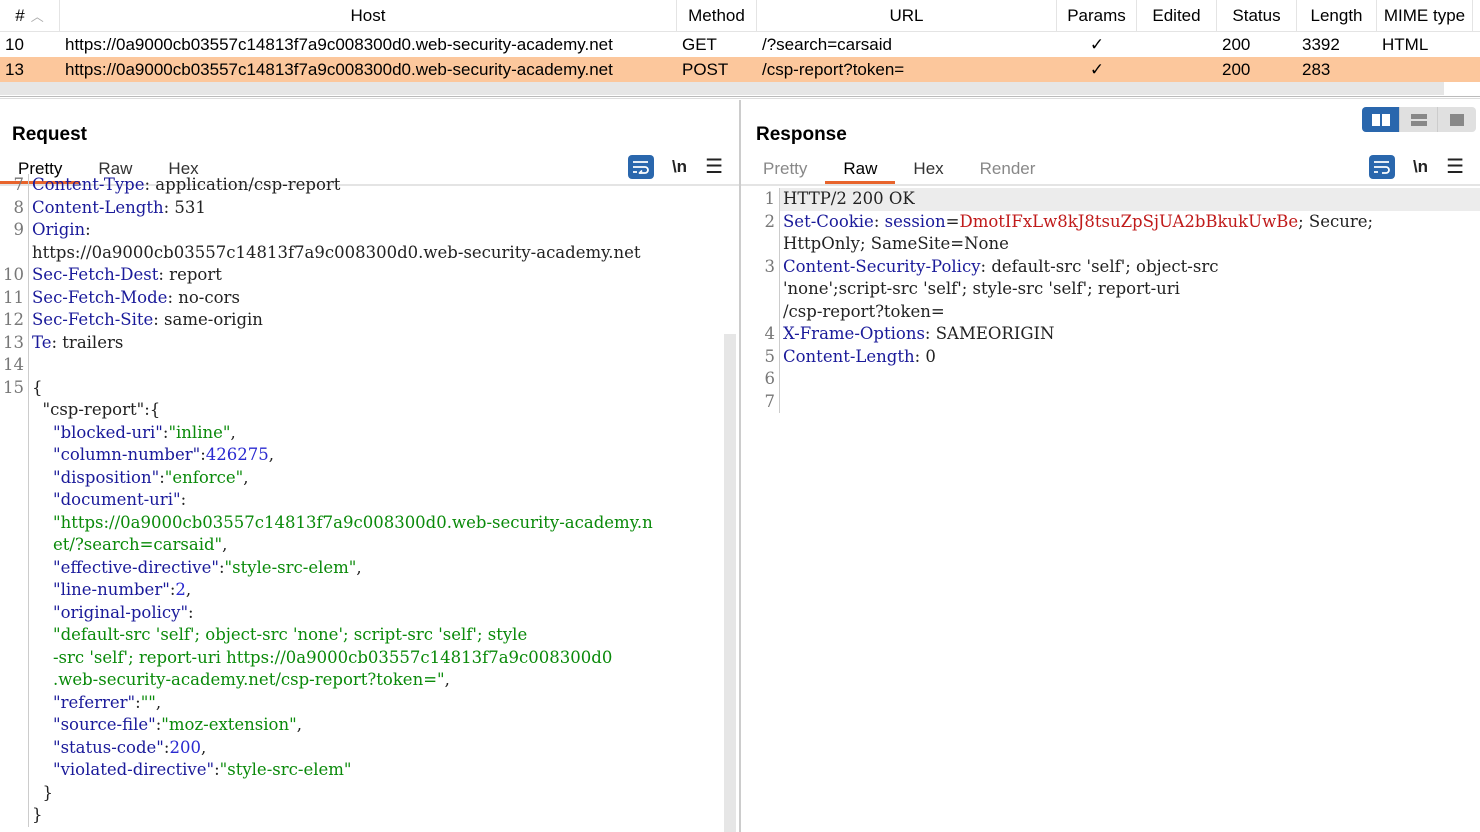 This screenshot has height=832, width=1480. I want to click on code-line: "original-policy":, so click(369, 612).